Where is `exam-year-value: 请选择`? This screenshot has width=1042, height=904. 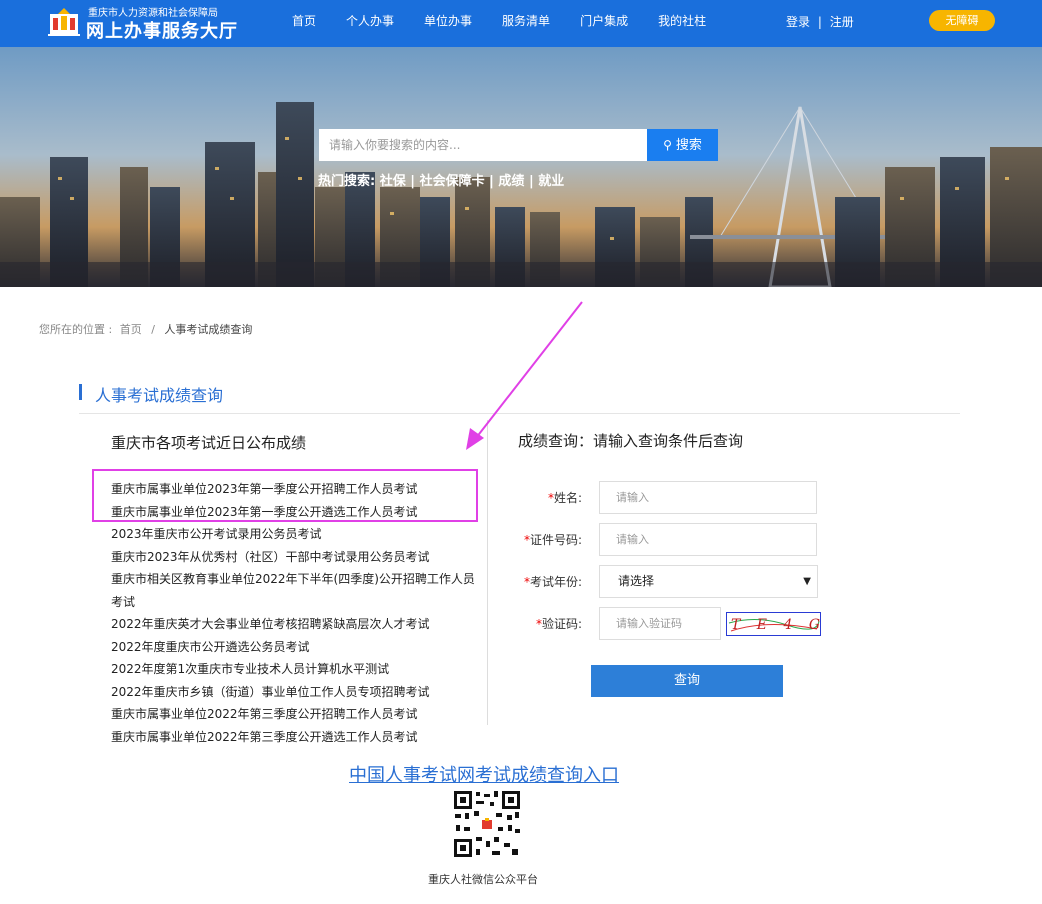 exam-year-value: 请选择 is located at coordinates (636, 581).